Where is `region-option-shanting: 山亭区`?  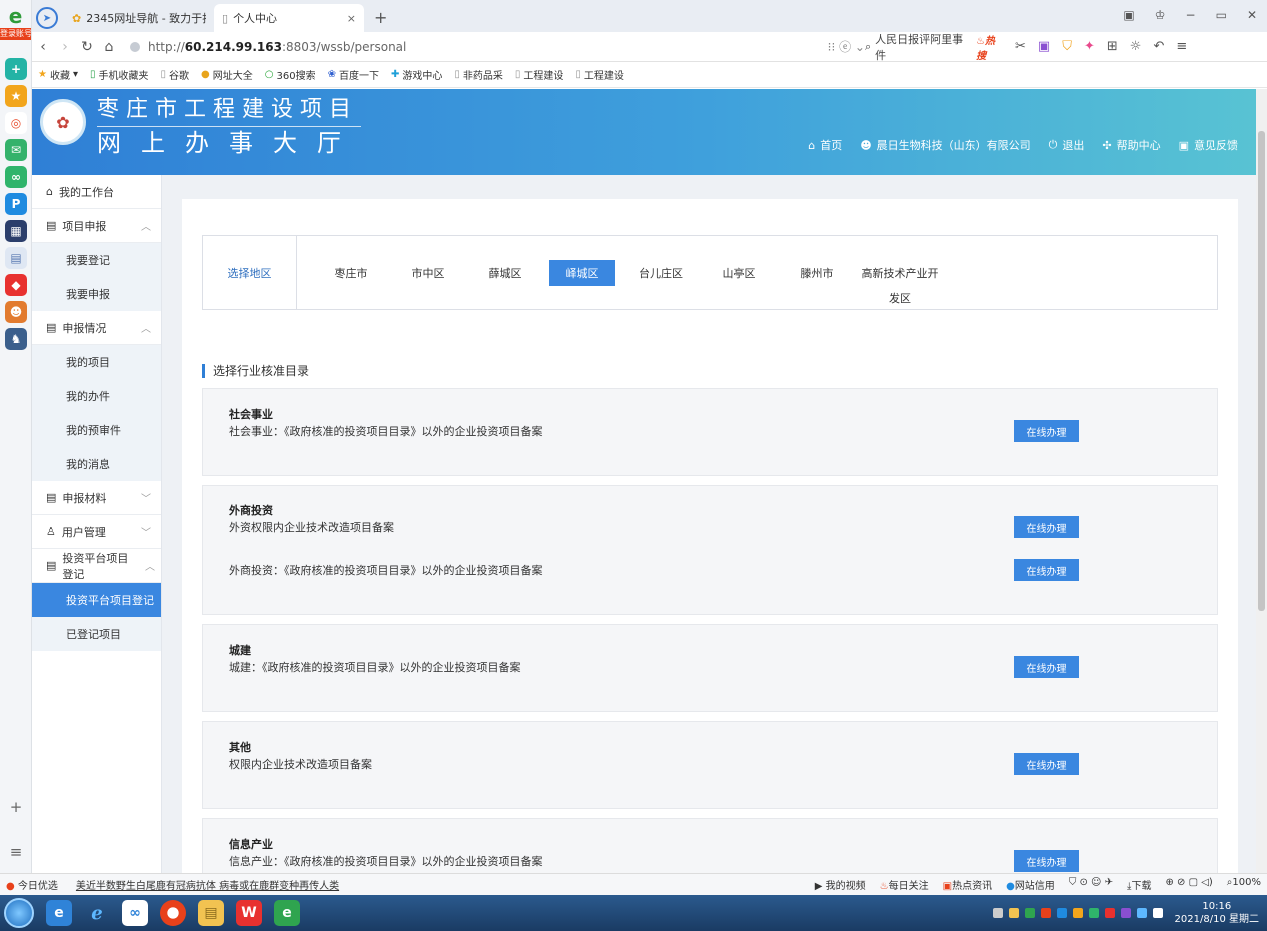 region-option-shanting: 山亭区 is located at coordinates (739, 273).